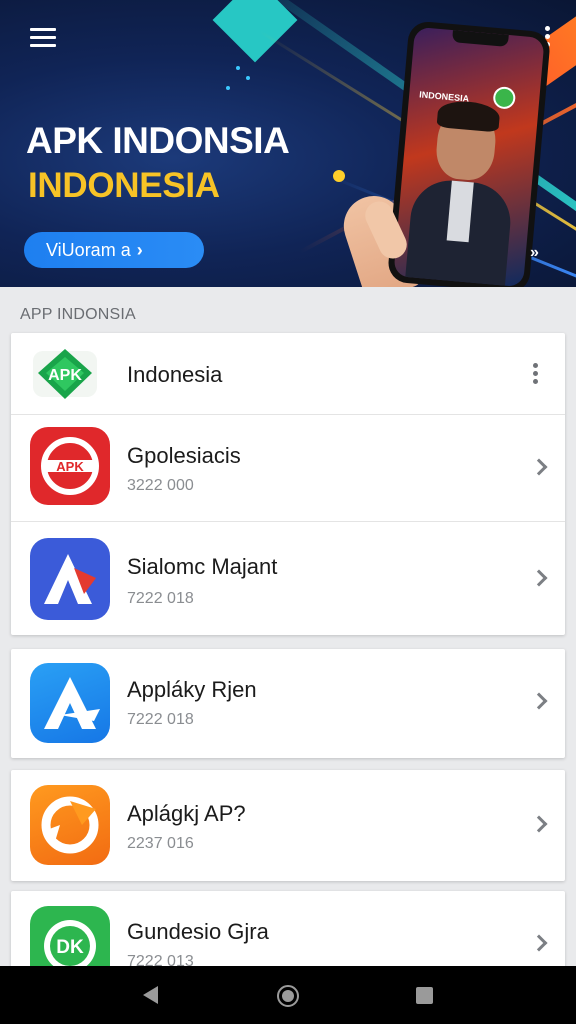  What do you see at coordinates (186, 813) in the screenshot?
I see `app-name: Aplágkj AP?` at bounding box center [186, 813].